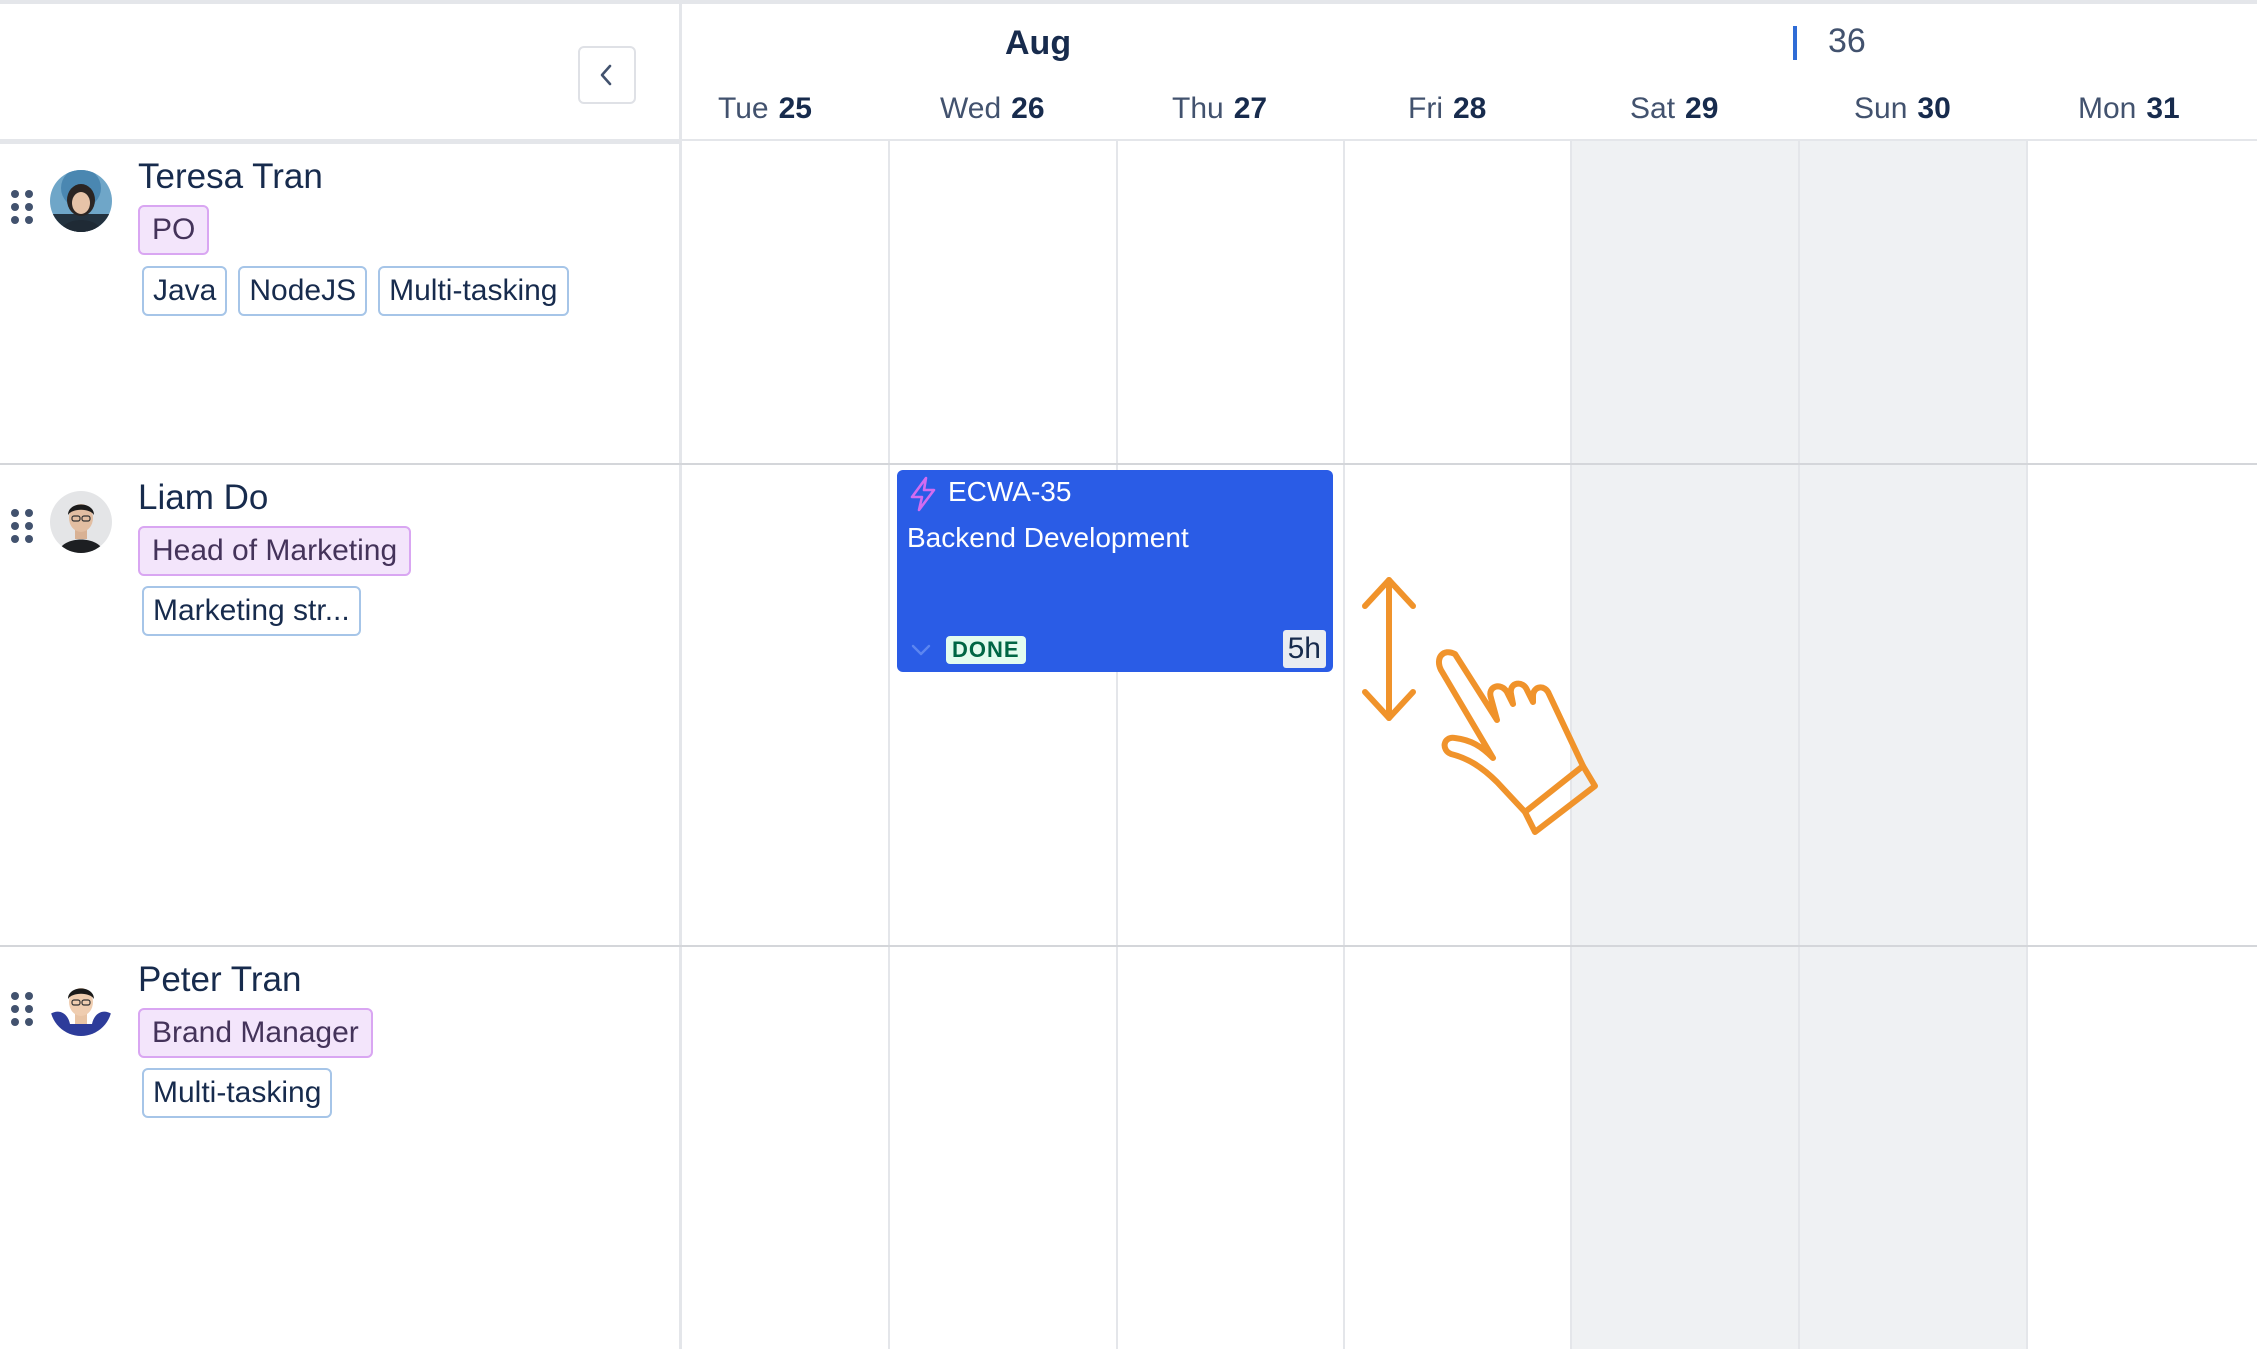 This screenshot has width=2257, height=1349. Describe the element at coordinates (1250, 108) in the screenshot. I see `day-number: 27` at that location.